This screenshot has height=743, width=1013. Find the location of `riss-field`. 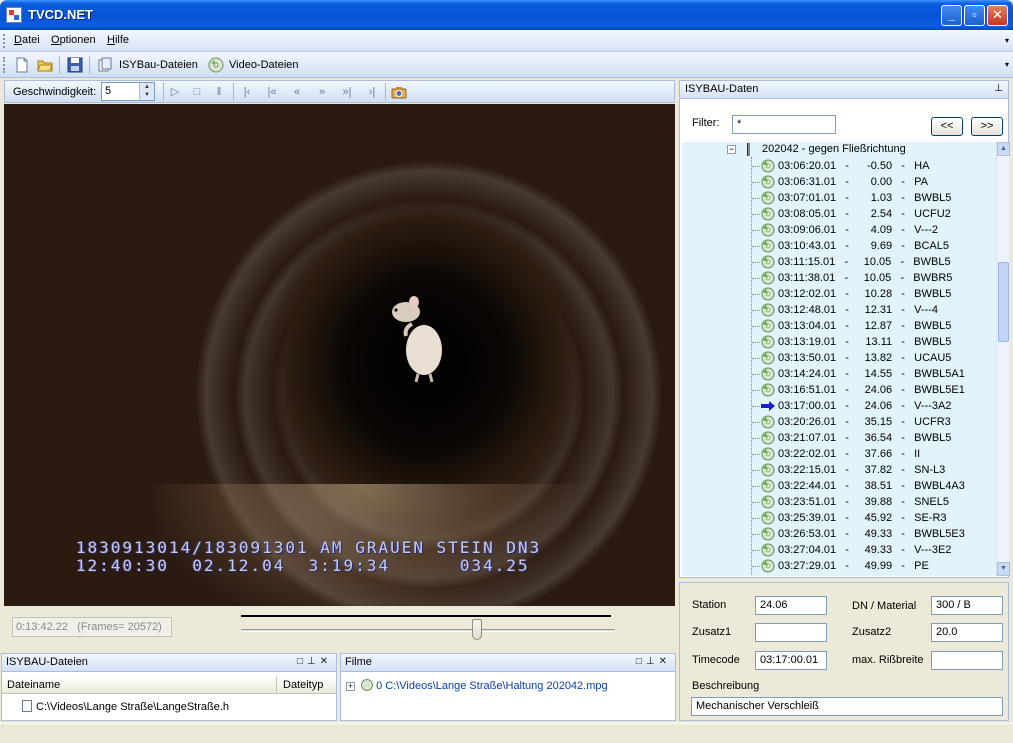

riss-field is located at coordinates (967, 660).